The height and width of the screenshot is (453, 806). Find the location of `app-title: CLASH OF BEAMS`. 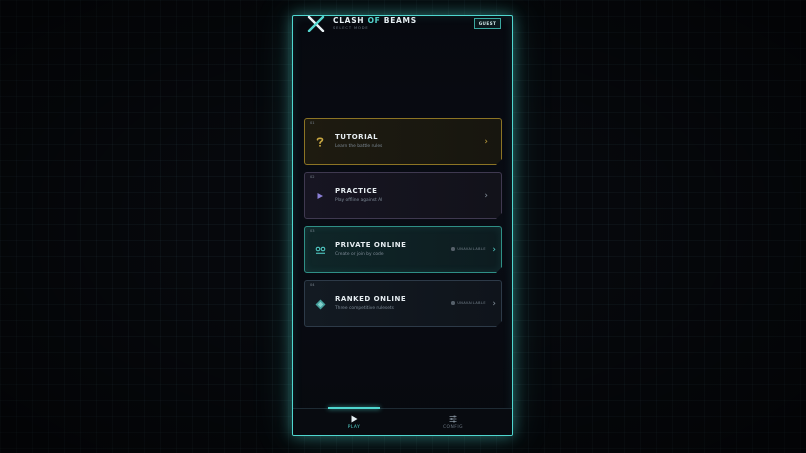

app-title: CLASH OF BEAMS is located at coordinates (375, 20).